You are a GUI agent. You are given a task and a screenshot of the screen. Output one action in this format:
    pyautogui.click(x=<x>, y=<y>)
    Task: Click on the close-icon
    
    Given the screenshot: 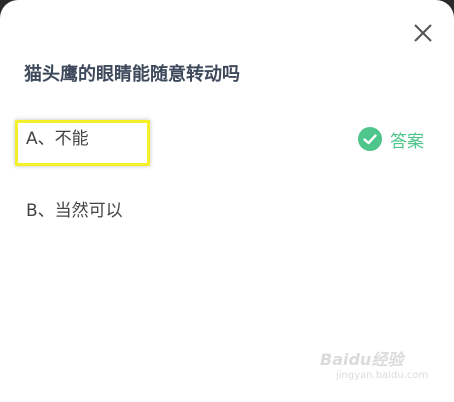 What is the action you would take?
    pyautogui.click(x=423, y=33)
    